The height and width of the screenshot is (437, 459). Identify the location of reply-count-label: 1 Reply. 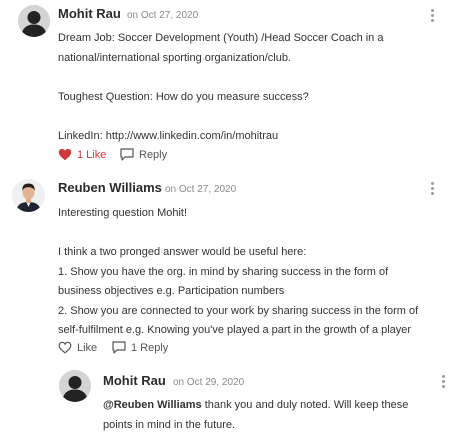
(150, 347).